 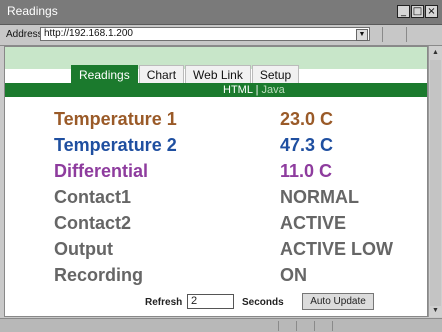 What do you see at coordinates (161, 74) in the screenshot?
I see `tab-chart: Chart` at bounding box center [161, 74].